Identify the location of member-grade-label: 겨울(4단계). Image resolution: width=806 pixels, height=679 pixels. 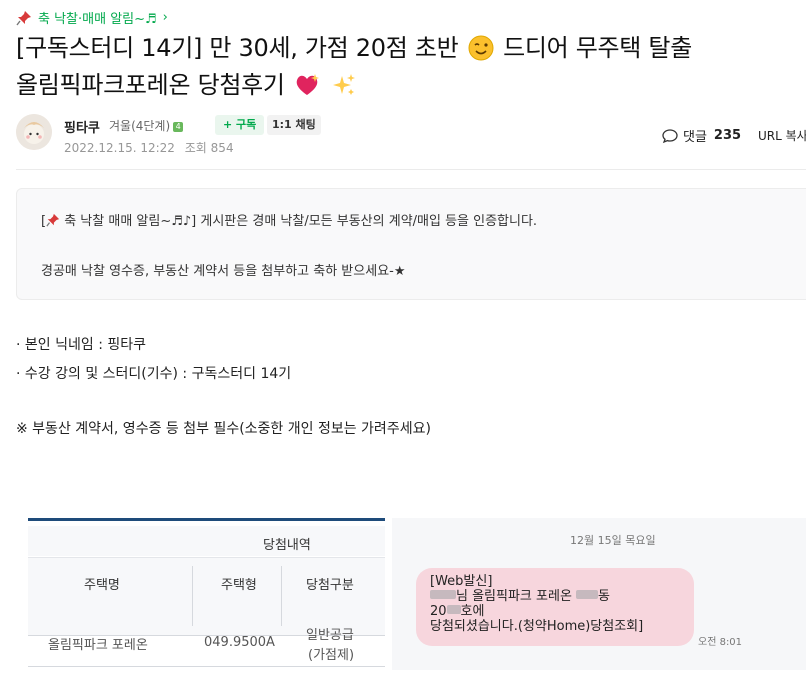
(140, 126).